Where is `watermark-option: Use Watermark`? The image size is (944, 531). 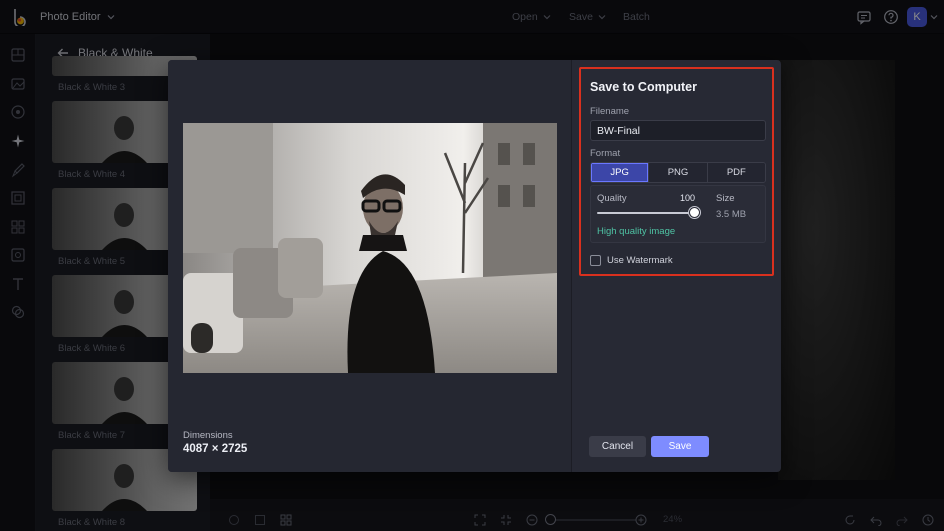 watermark-option: Use Watermark is located at coordinates (631, 260).